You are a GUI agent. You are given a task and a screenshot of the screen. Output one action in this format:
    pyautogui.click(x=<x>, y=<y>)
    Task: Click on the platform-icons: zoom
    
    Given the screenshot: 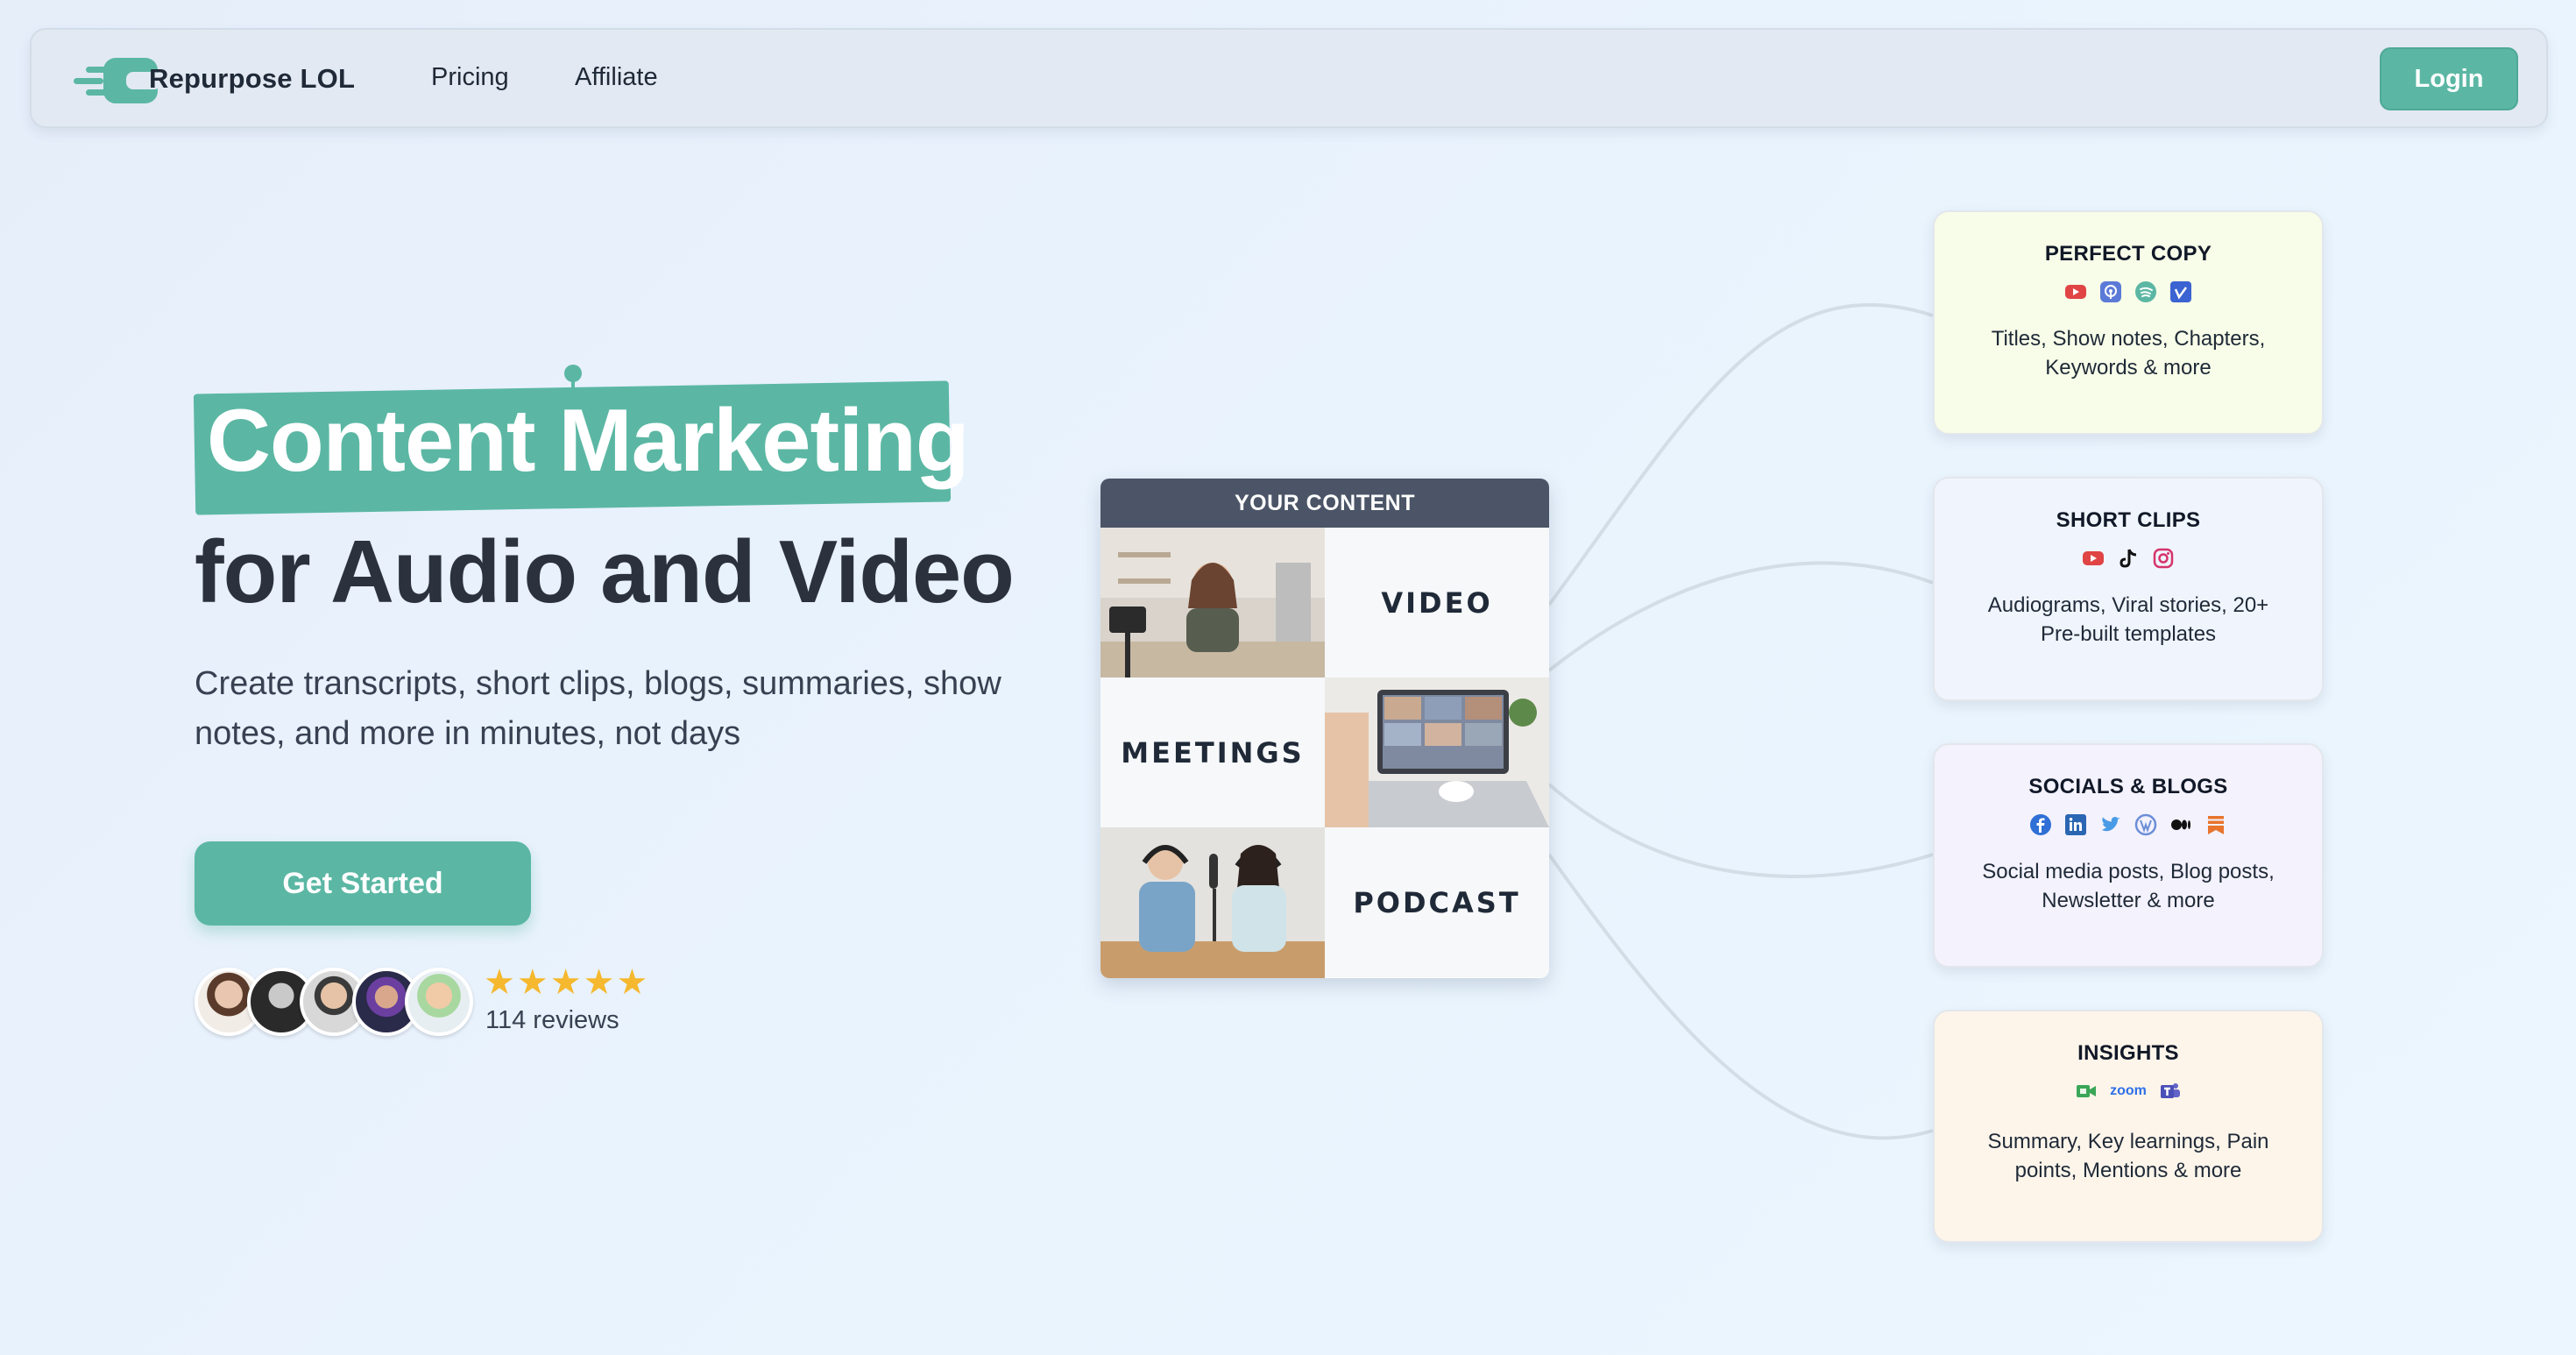 What is the action you would take?
    pyautogui.click(x=2128, y=1091)
    